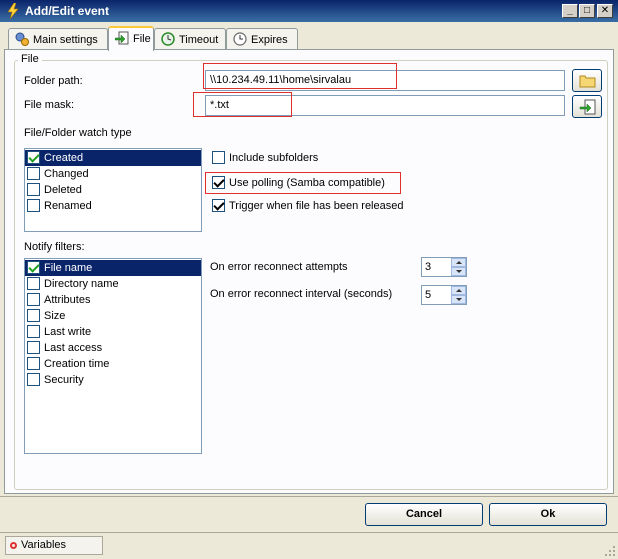 This screenshot has width=618, height=559. Describe the element at coordinates (49, 105) in the screenshot. I see `file-mask-label: File mask:` at that location.